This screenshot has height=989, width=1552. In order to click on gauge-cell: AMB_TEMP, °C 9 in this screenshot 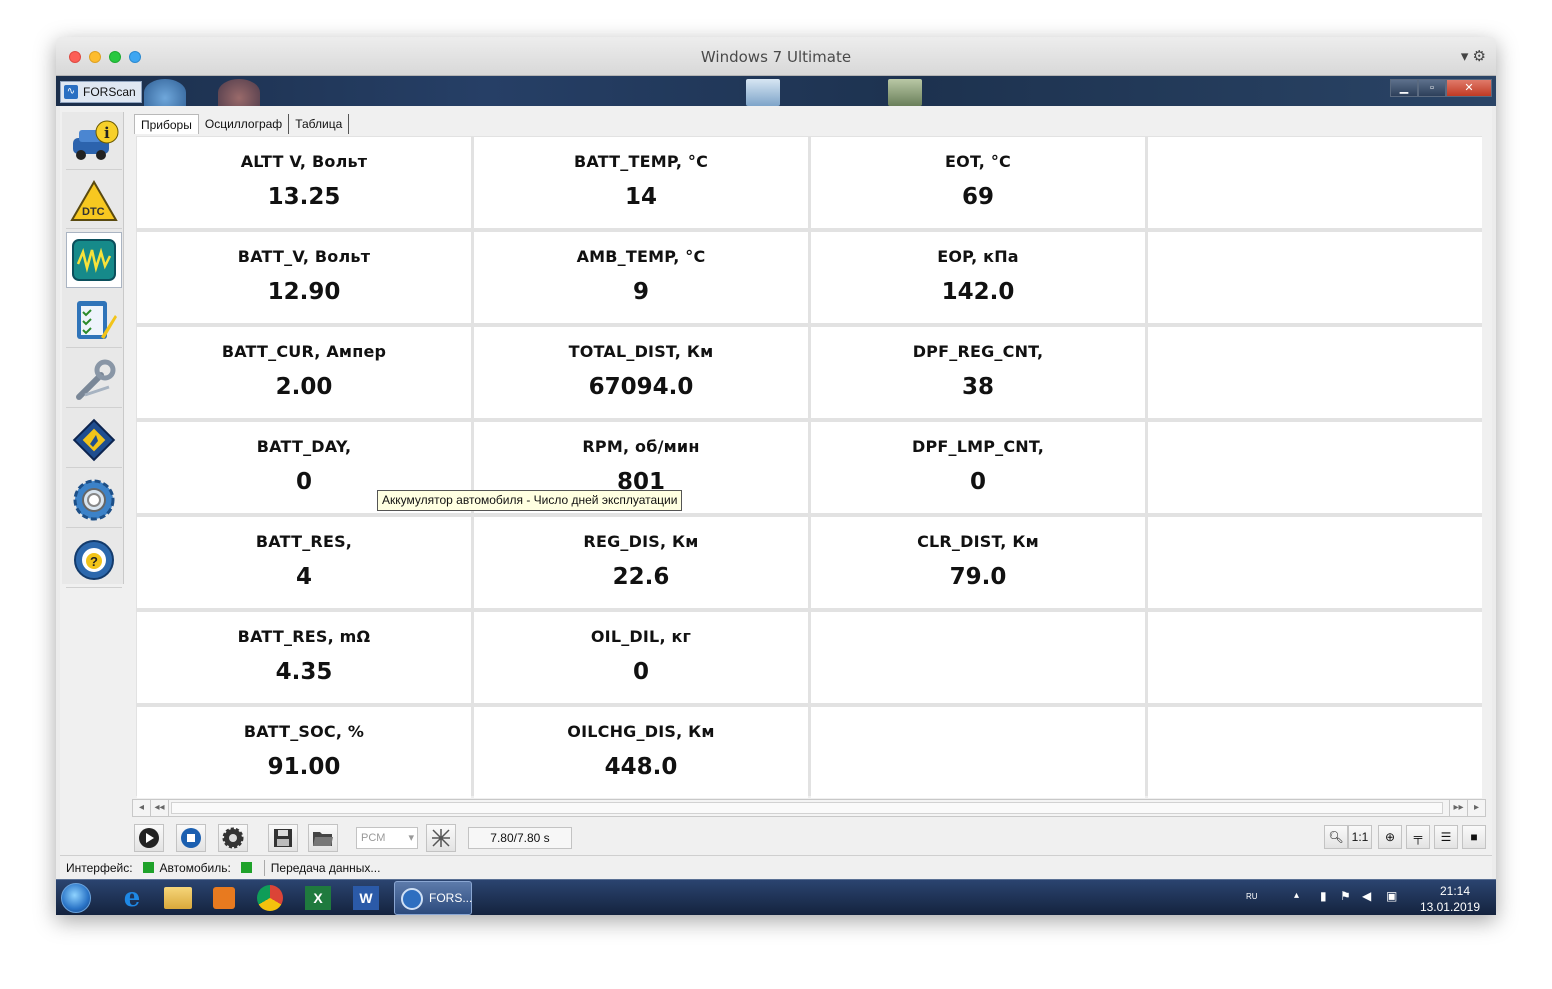, I will do `click(641, 277)`.